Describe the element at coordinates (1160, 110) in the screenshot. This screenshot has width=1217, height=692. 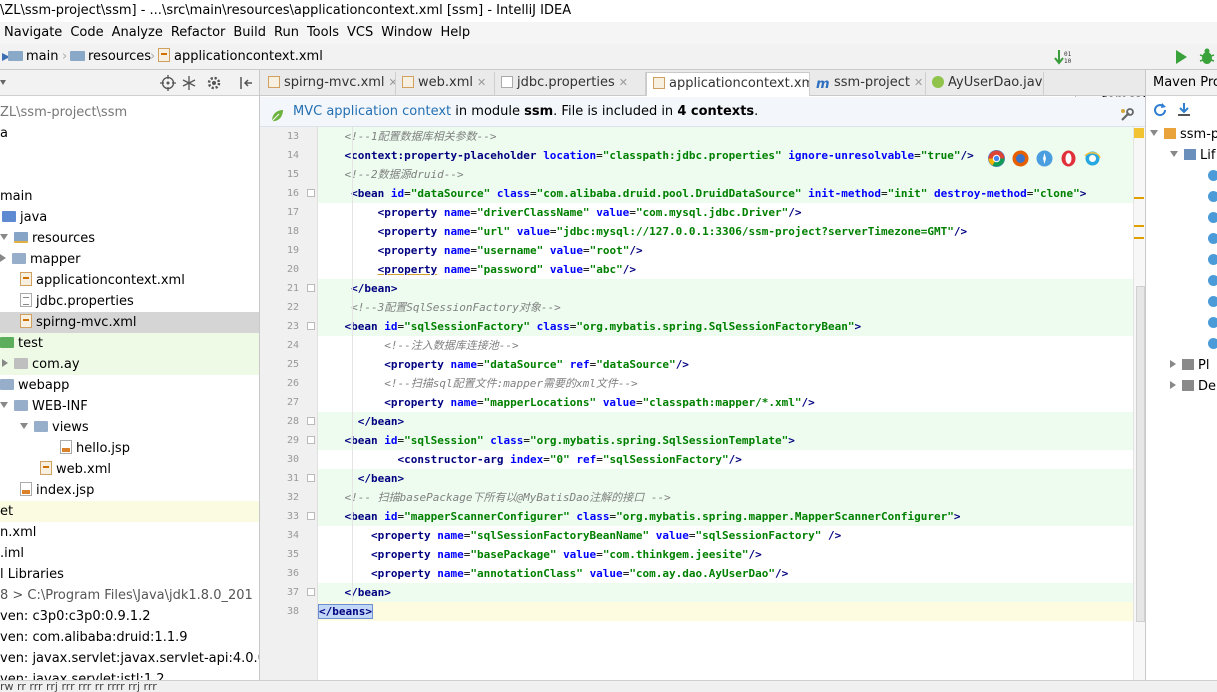
I see `refresh-icon` at that location.